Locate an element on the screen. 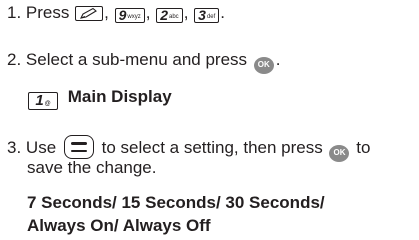  key-2-letters: abc is located at coordinates (174, 16).